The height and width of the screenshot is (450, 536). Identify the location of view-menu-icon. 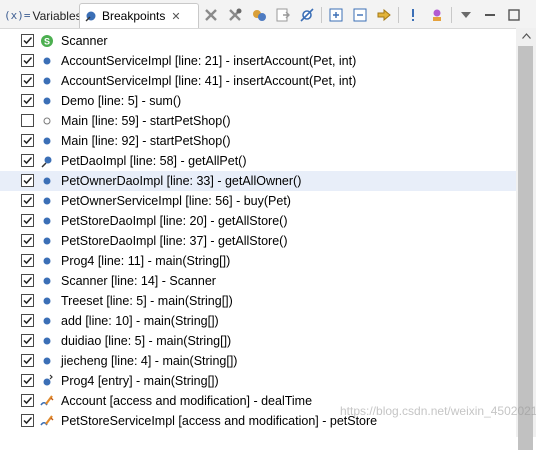
(466, 15).